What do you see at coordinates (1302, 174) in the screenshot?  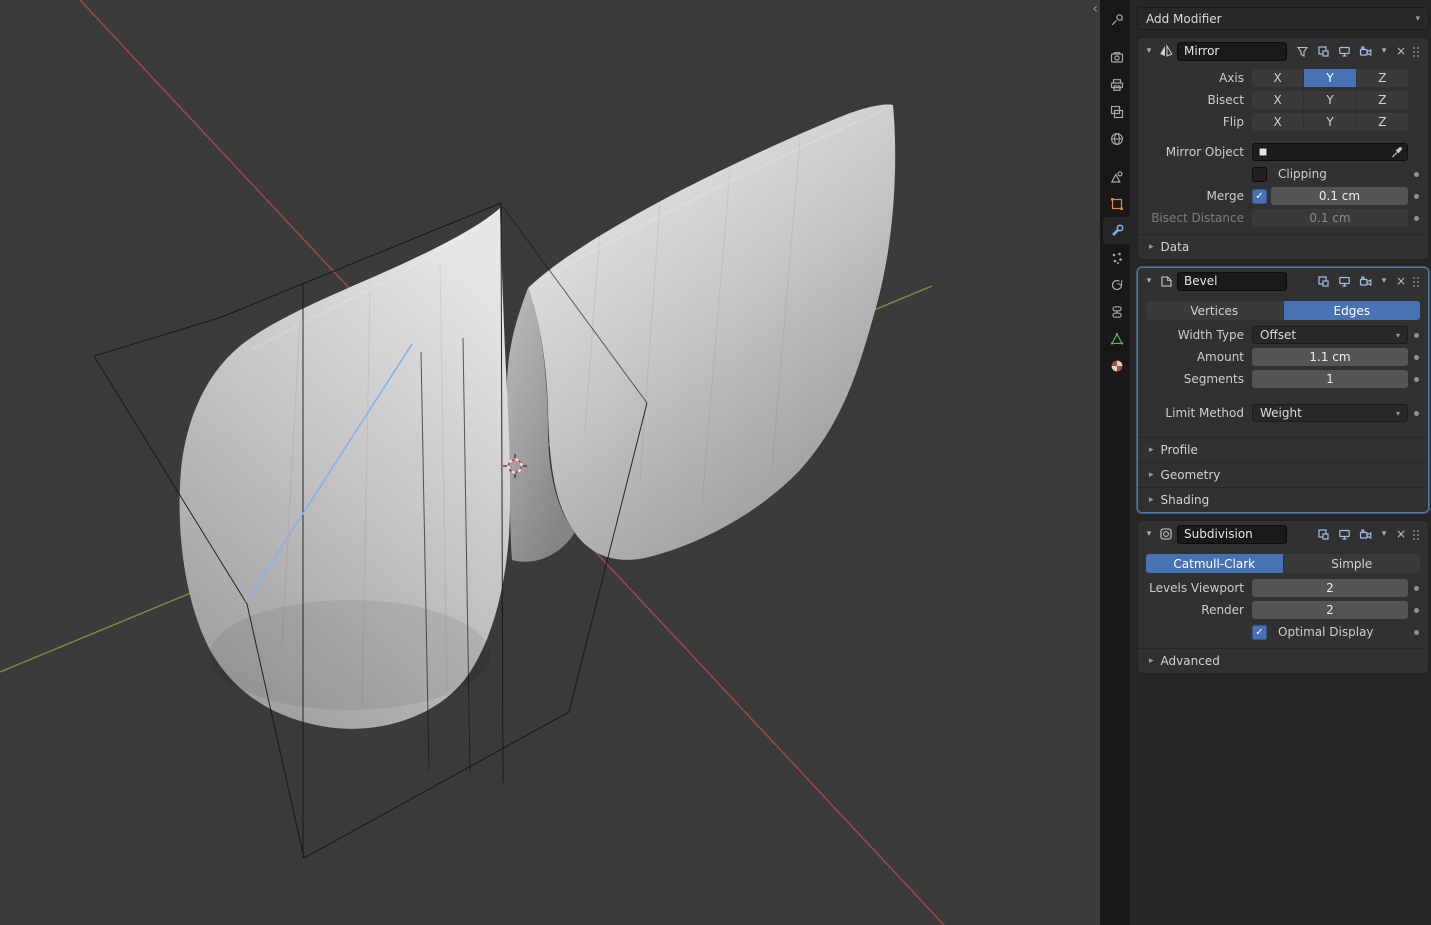 I see `clipping-label: Clipping` at bounding box center [1302, 174].